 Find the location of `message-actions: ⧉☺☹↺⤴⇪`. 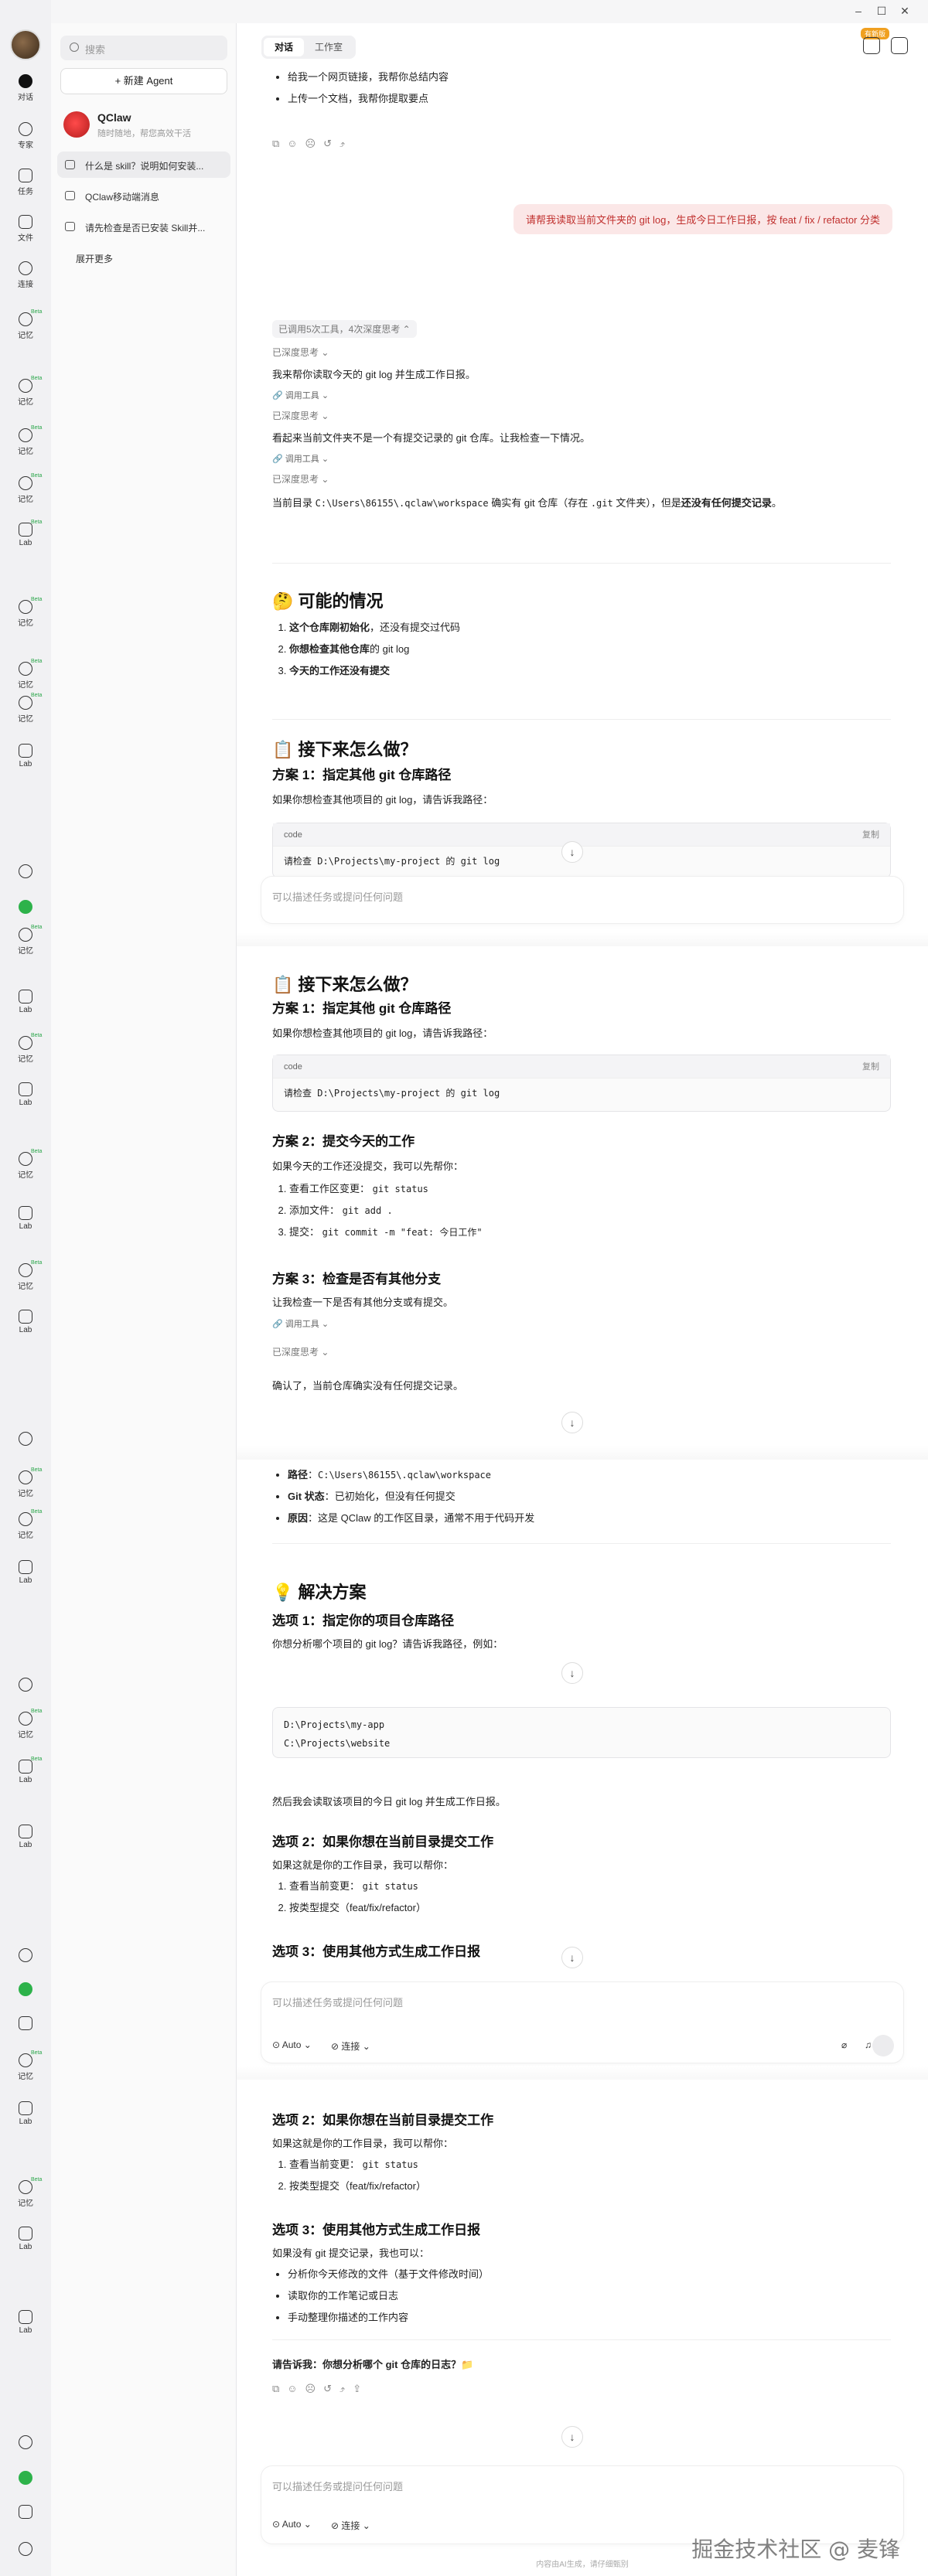

message-actions: ⧉☺☹↺⤴⇪ is located at coordinates (320, 2389).